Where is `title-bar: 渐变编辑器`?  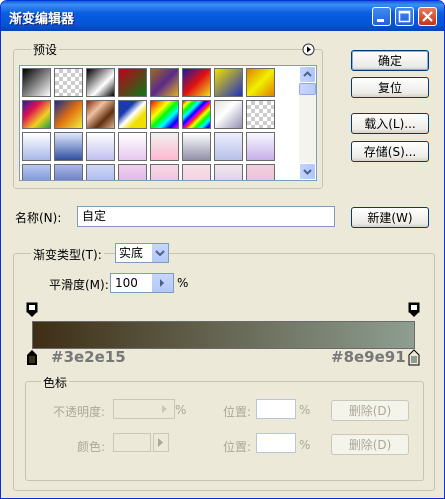
title-bar: 渐变编辑器 is located at coordinates (222, 16).